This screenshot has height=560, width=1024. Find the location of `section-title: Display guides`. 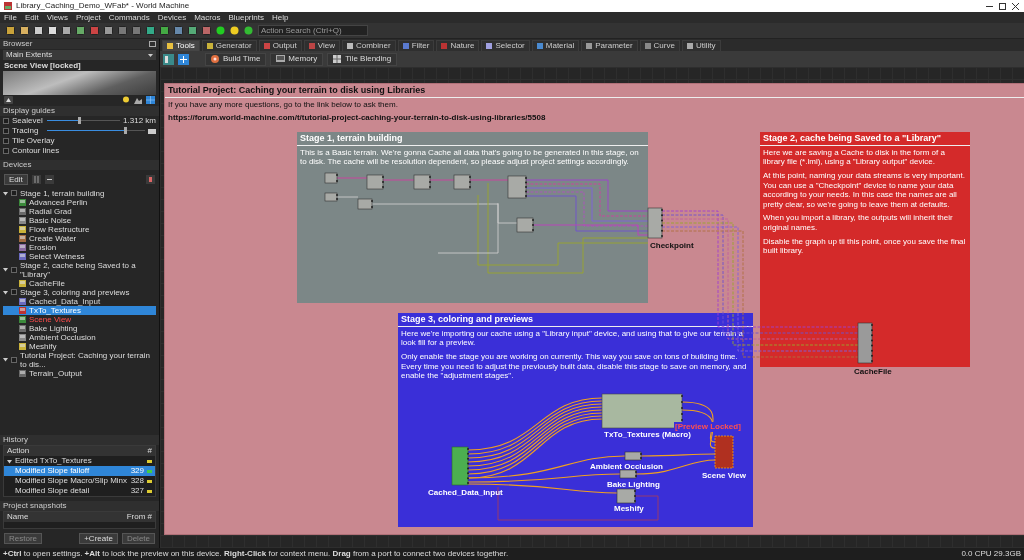

section-title: Display guides is located at coordinates (79, 110).